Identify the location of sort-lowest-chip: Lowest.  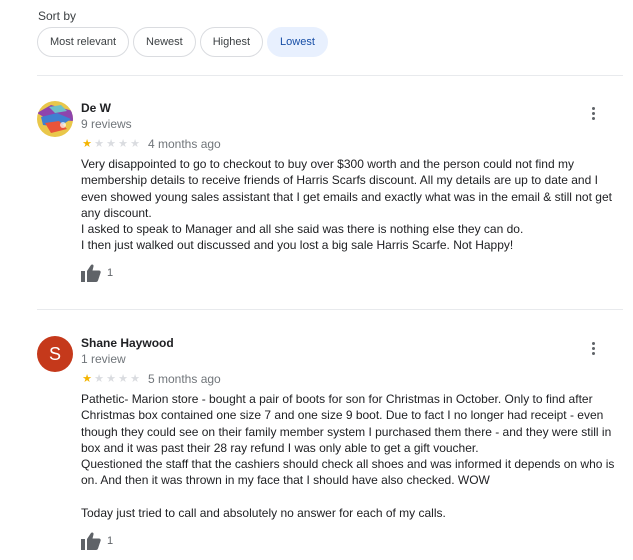
(297, 42).